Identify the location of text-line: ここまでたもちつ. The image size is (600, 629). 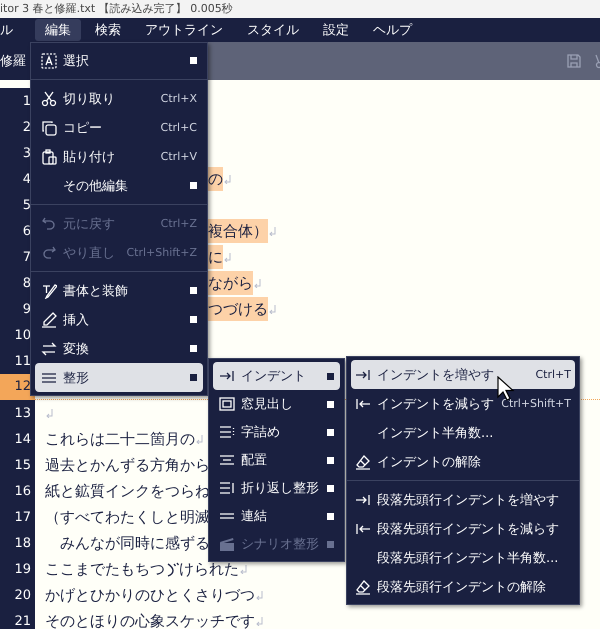
(105, 569).